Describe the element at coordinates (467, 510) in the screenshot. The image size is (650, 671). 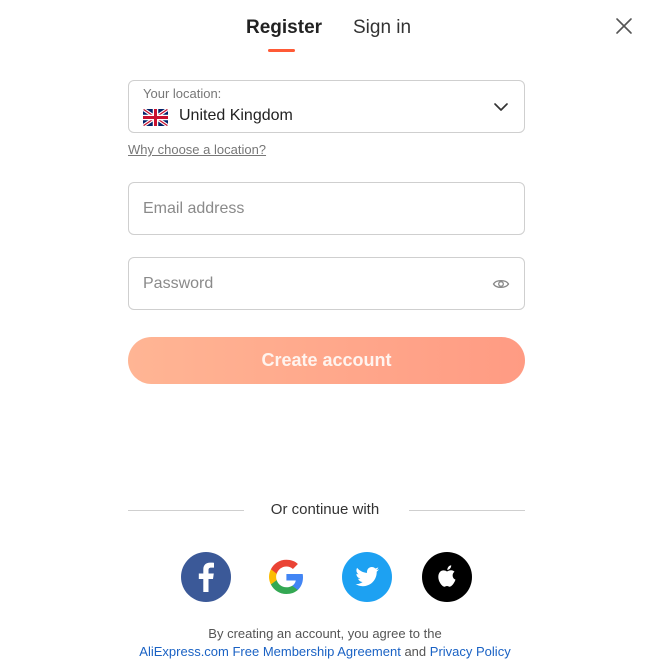
I see `divider-right` at that location.